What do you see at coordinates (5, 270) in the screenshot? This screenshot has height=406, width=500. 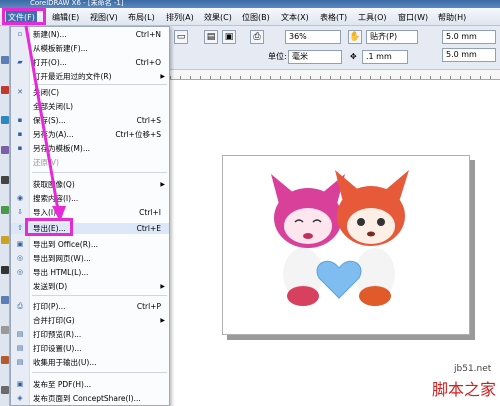 I see `text-tool-icon` at bounding box center [5, 270].